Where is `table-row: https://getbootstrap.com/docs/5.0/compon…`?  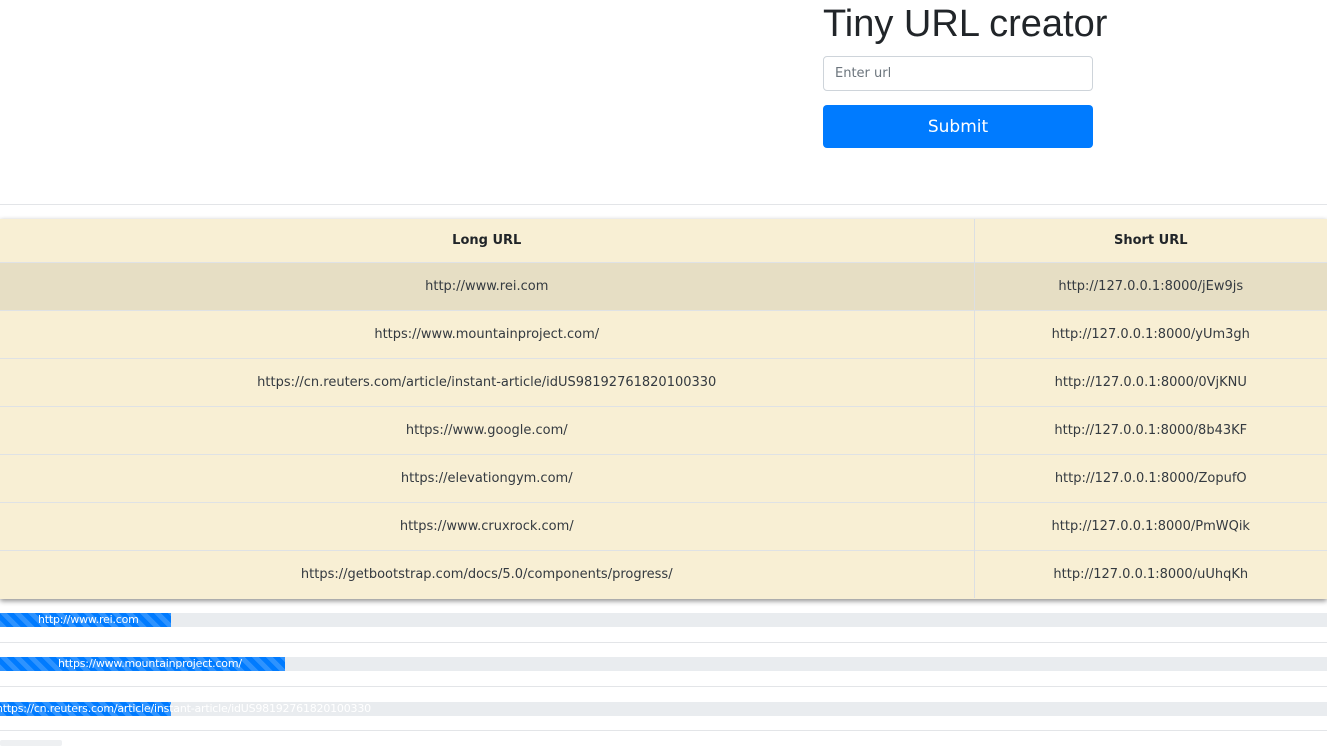 table-row: https://getbootstrap.com/docs/5.0/compon… is located at coordinates (663, 574).